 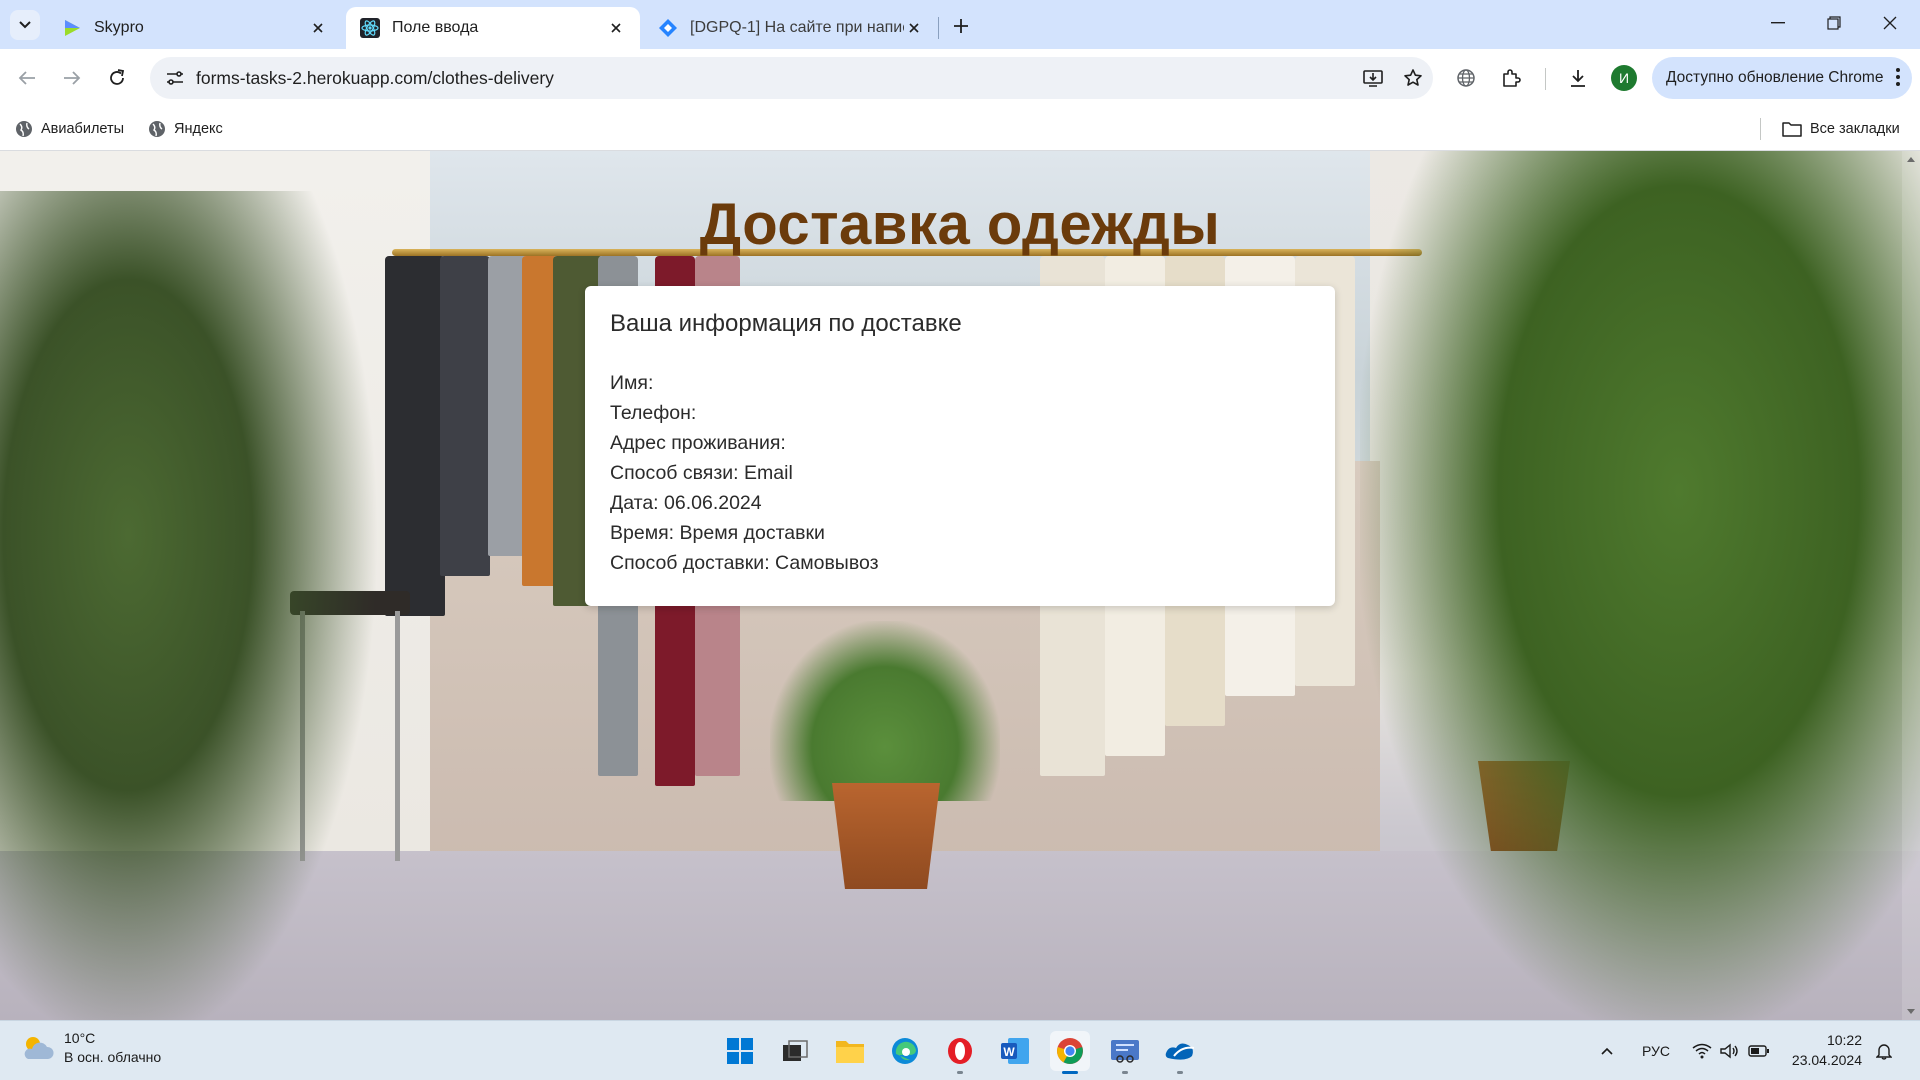 What do you see at coordinates (1511, 78) in the screenshot?
I see `extensions-puzzle-icon` at bounding box center [1511, 78].